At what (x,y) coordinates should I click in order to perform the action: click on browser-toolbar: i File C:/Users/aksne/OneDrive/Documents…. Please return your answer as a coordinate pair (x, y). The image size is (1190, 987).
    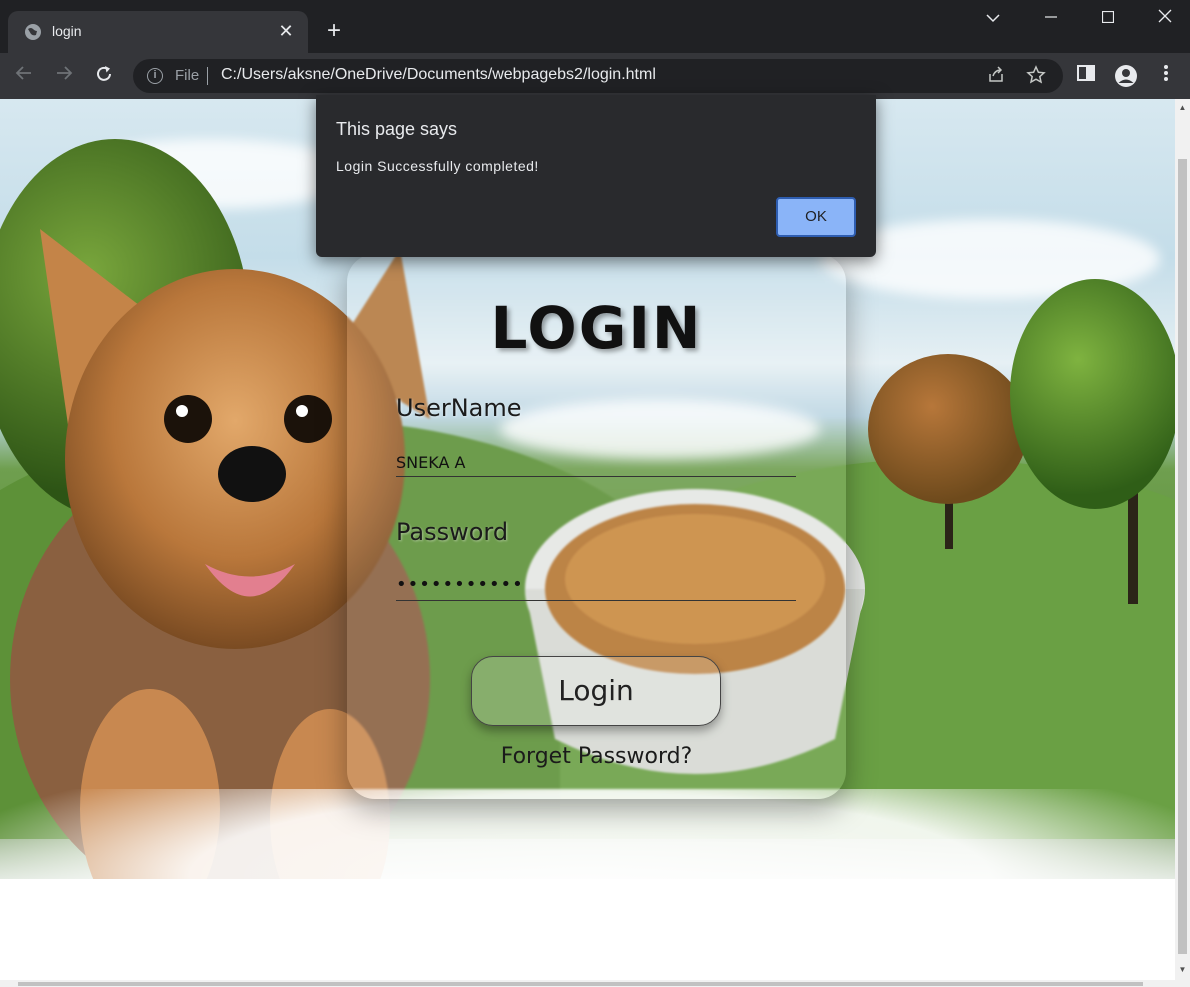
    Looking at the image, I should click on (595, 76).